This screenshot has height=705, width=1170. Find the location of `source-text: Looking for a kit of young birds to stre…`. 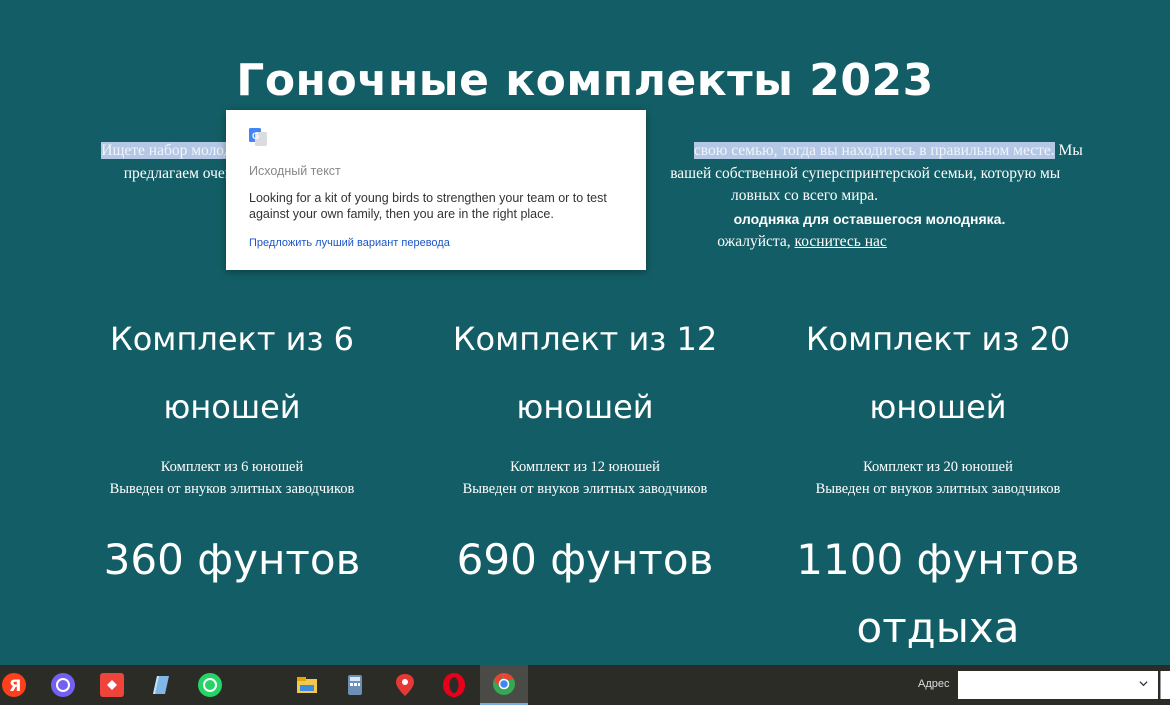

source-text: Looking for a kit of young birds to stre… is located at coordinates (428, 206).